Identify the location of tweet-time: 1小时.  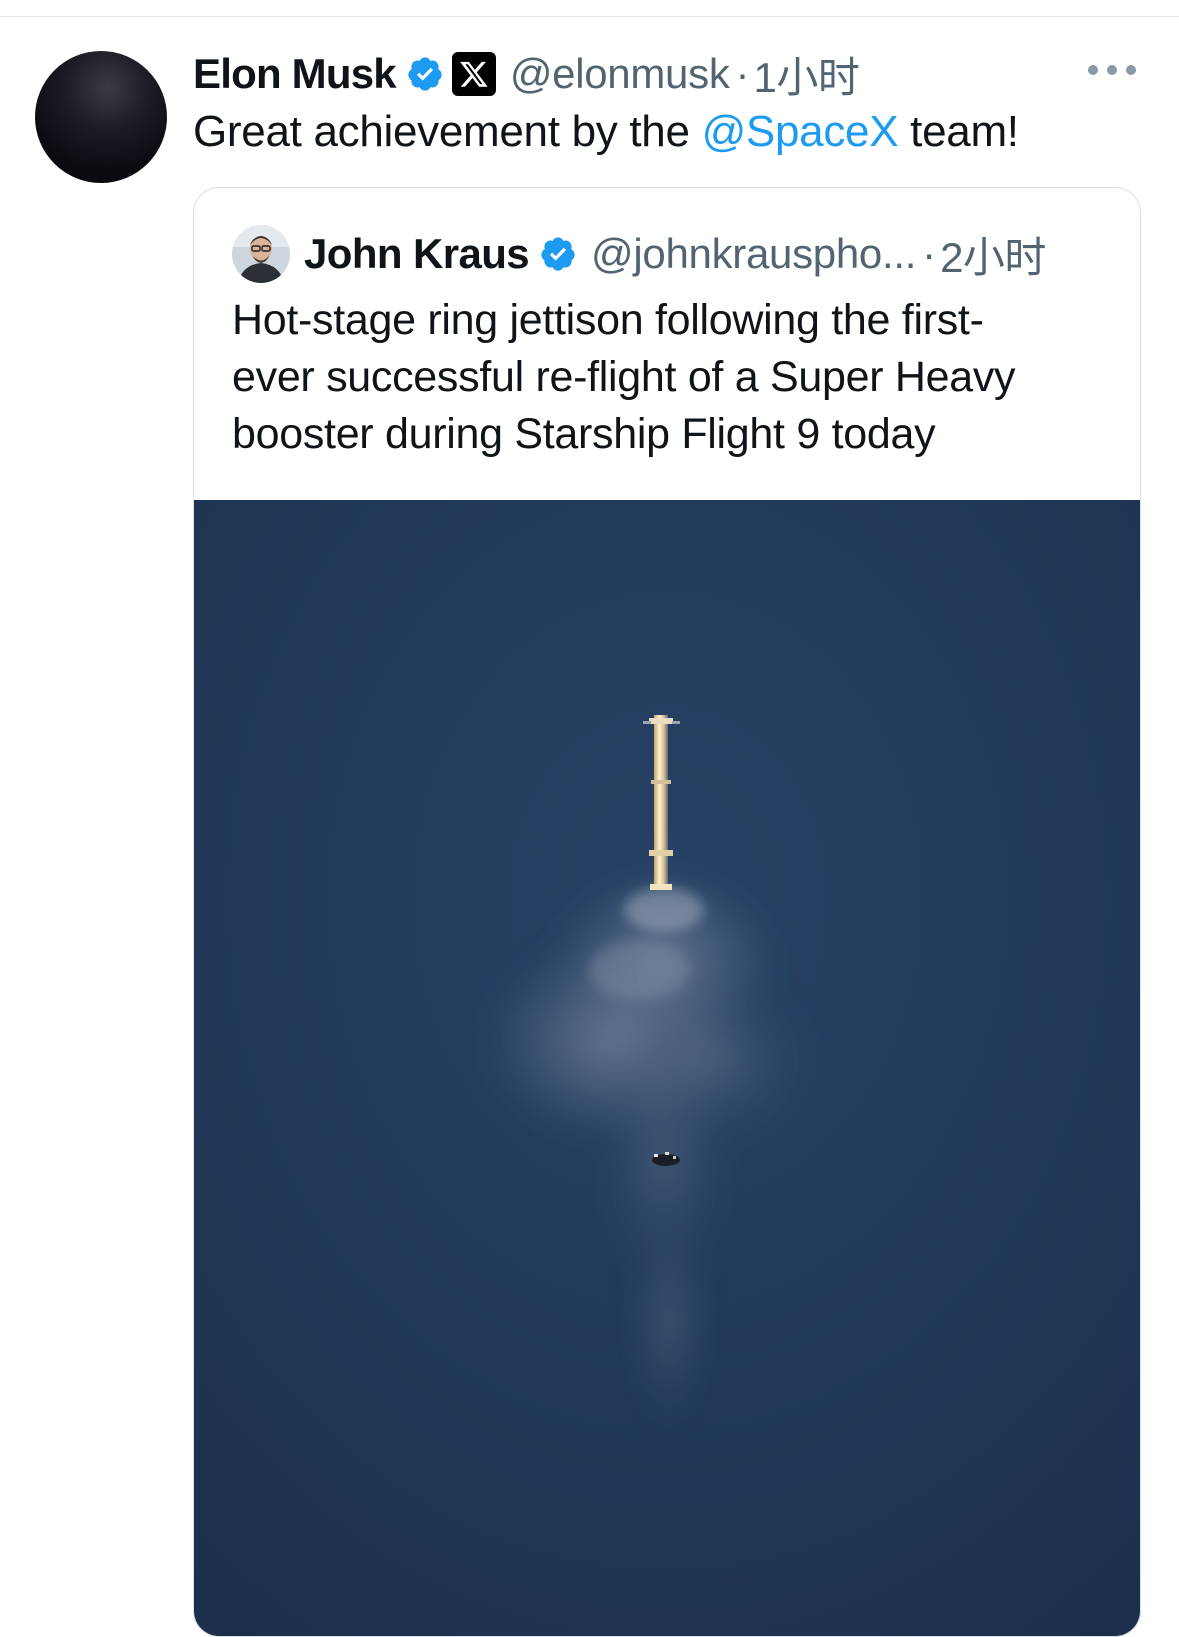
(807, 74).